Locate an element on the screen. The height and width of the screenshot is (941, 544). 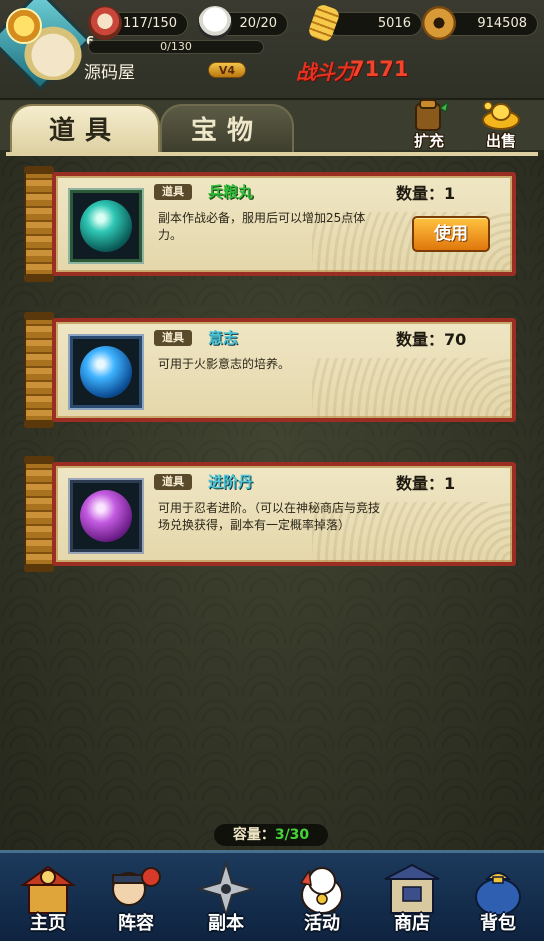
gold-ingot-icon is located at coordinates (501, 115).